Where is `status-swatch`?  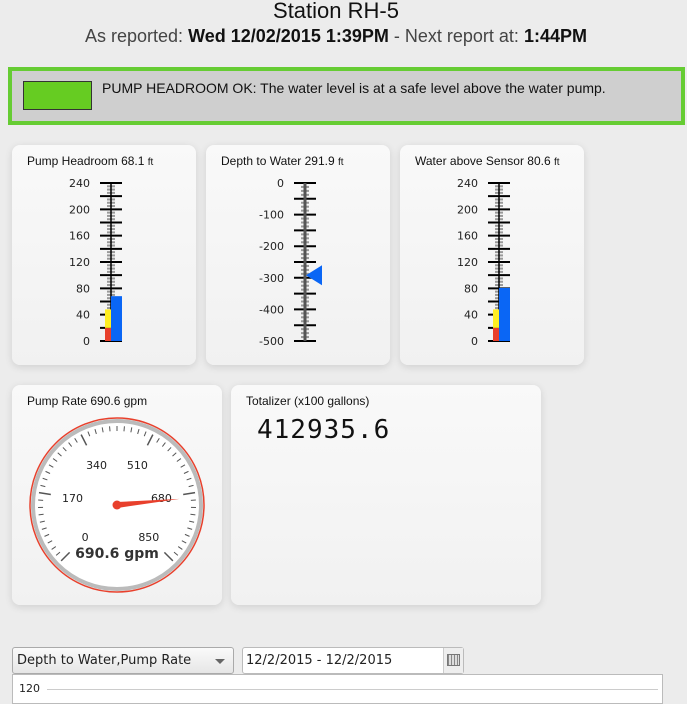
status-swatch is located at coordinates (57, 95).